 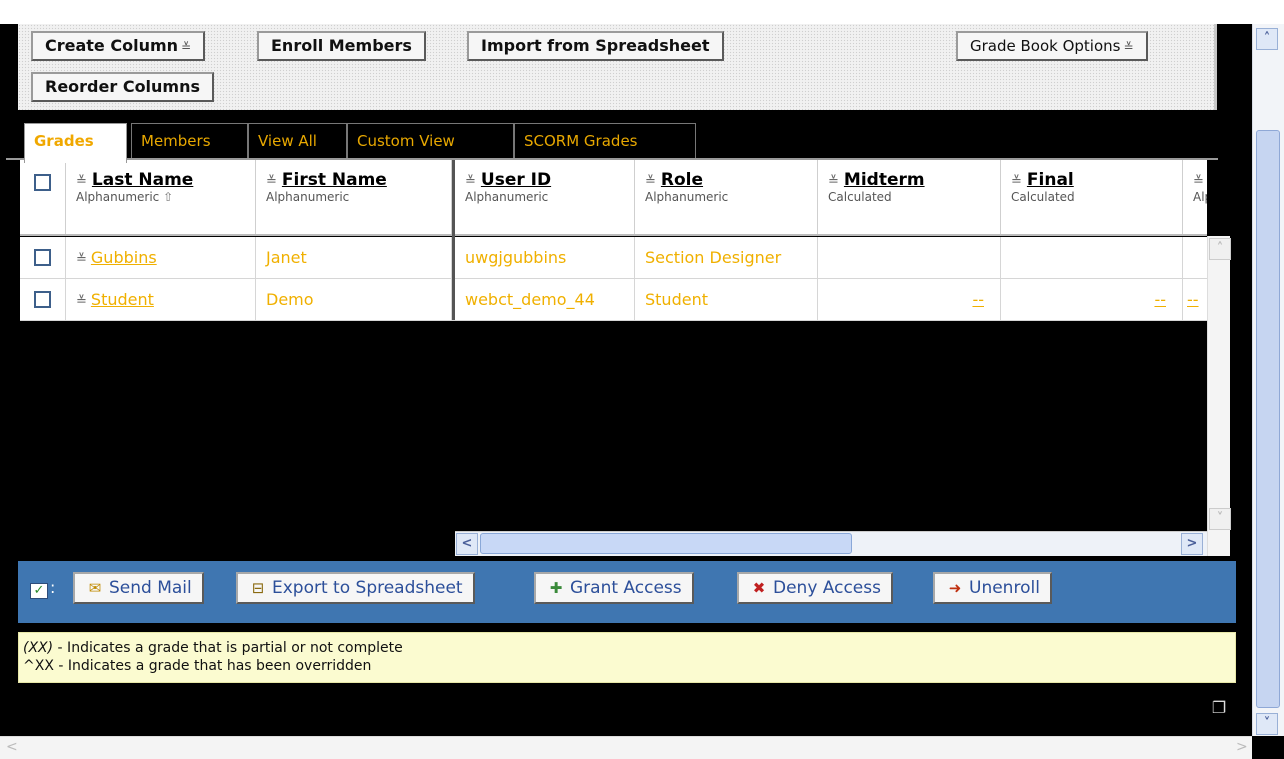 I want to click on deny-access-icon: ✖, so click(x=759, y=588).